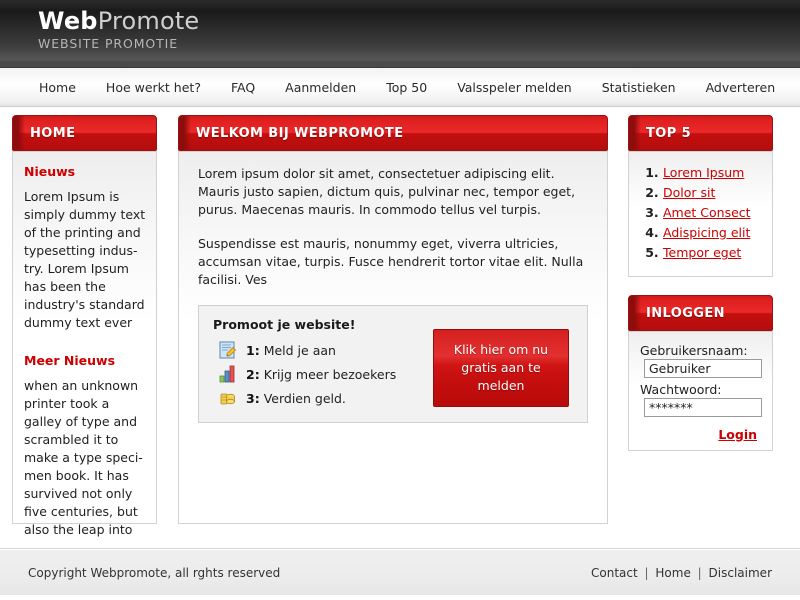 The width and height of the screenshot is (800, 600). What do you see at coordinates (50, 171) in the screenshot?
I see `news-heading: Nieuws` at bounding box center [50, 171].